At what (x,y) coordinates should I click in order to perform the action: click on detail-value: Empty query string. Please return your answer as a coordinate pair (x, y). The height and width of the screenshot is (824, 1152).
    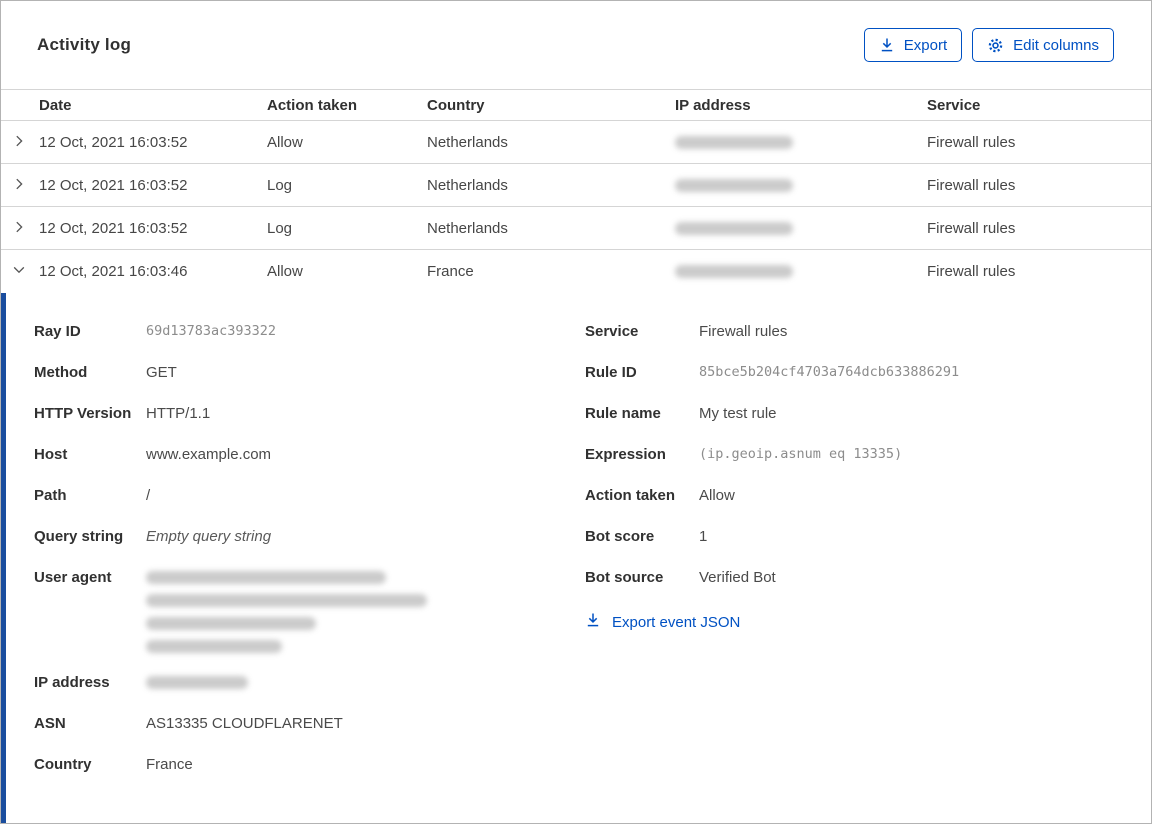
    Looking at the image, I should click on (209, 536).